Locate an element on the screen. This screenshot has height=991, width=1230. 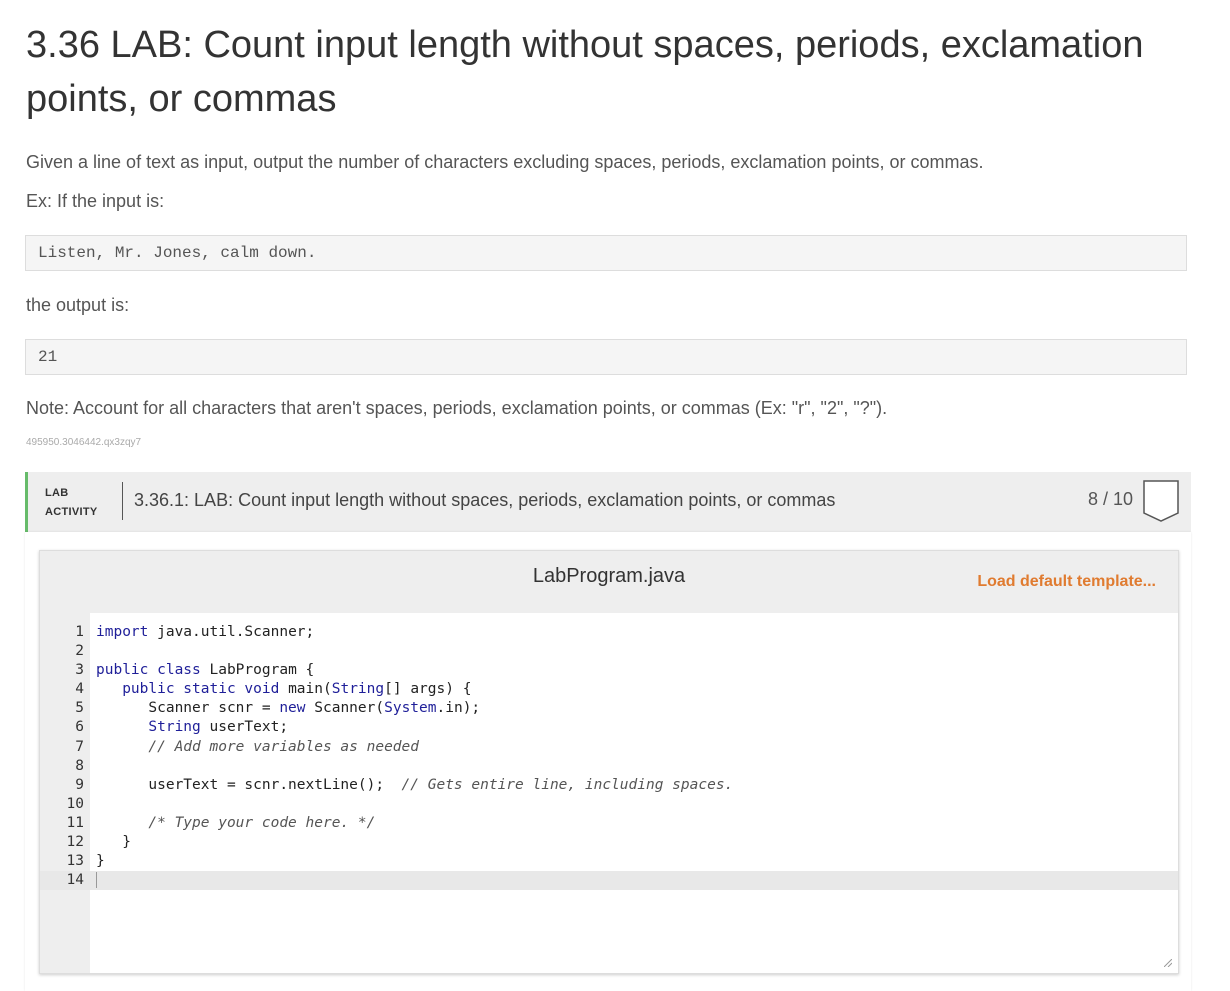
code-line-text is located at coordinates (96, 880).